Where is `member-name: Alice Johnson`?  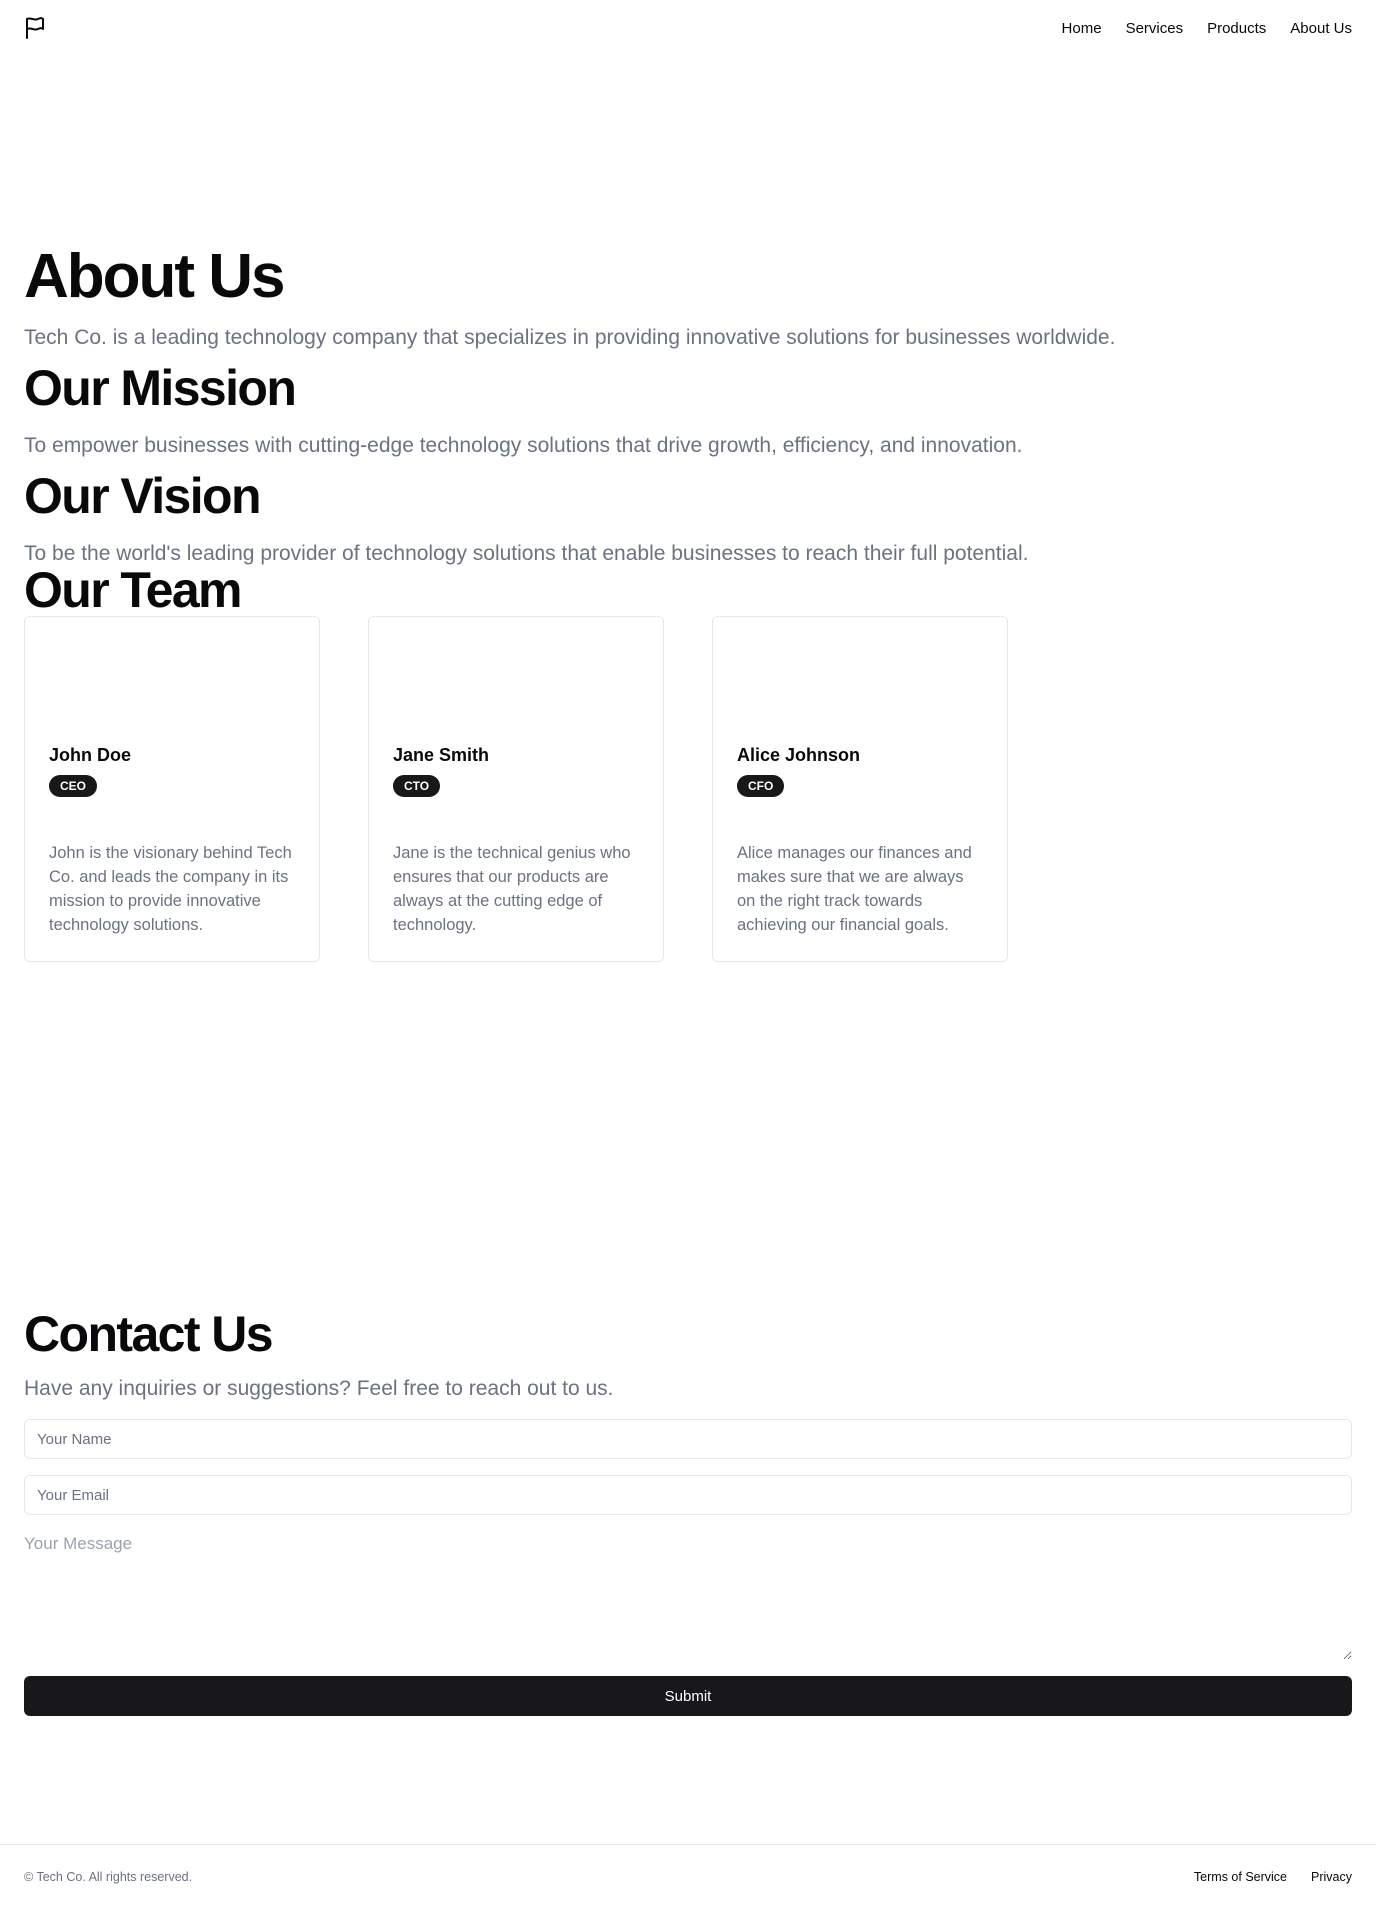
member-name: Alice Johnson is located at coordinates (799, 755).